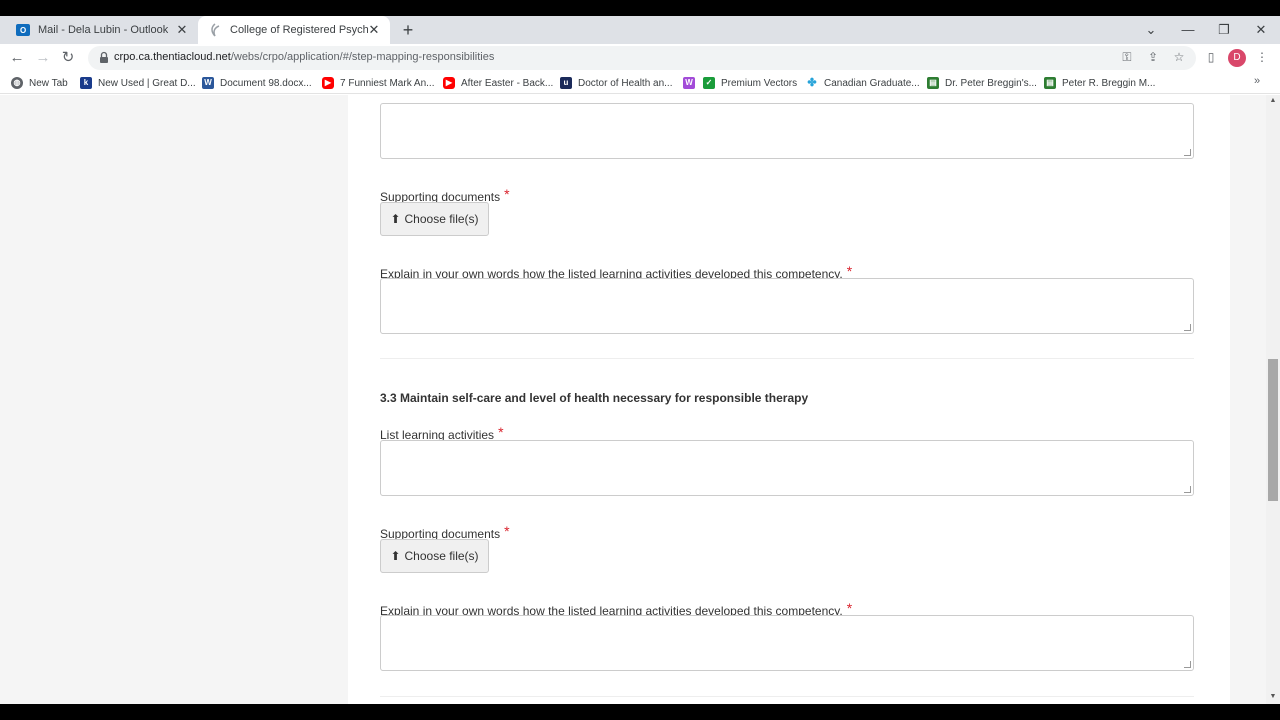  I want to click on check-icon: ✓, so click(709, 83).